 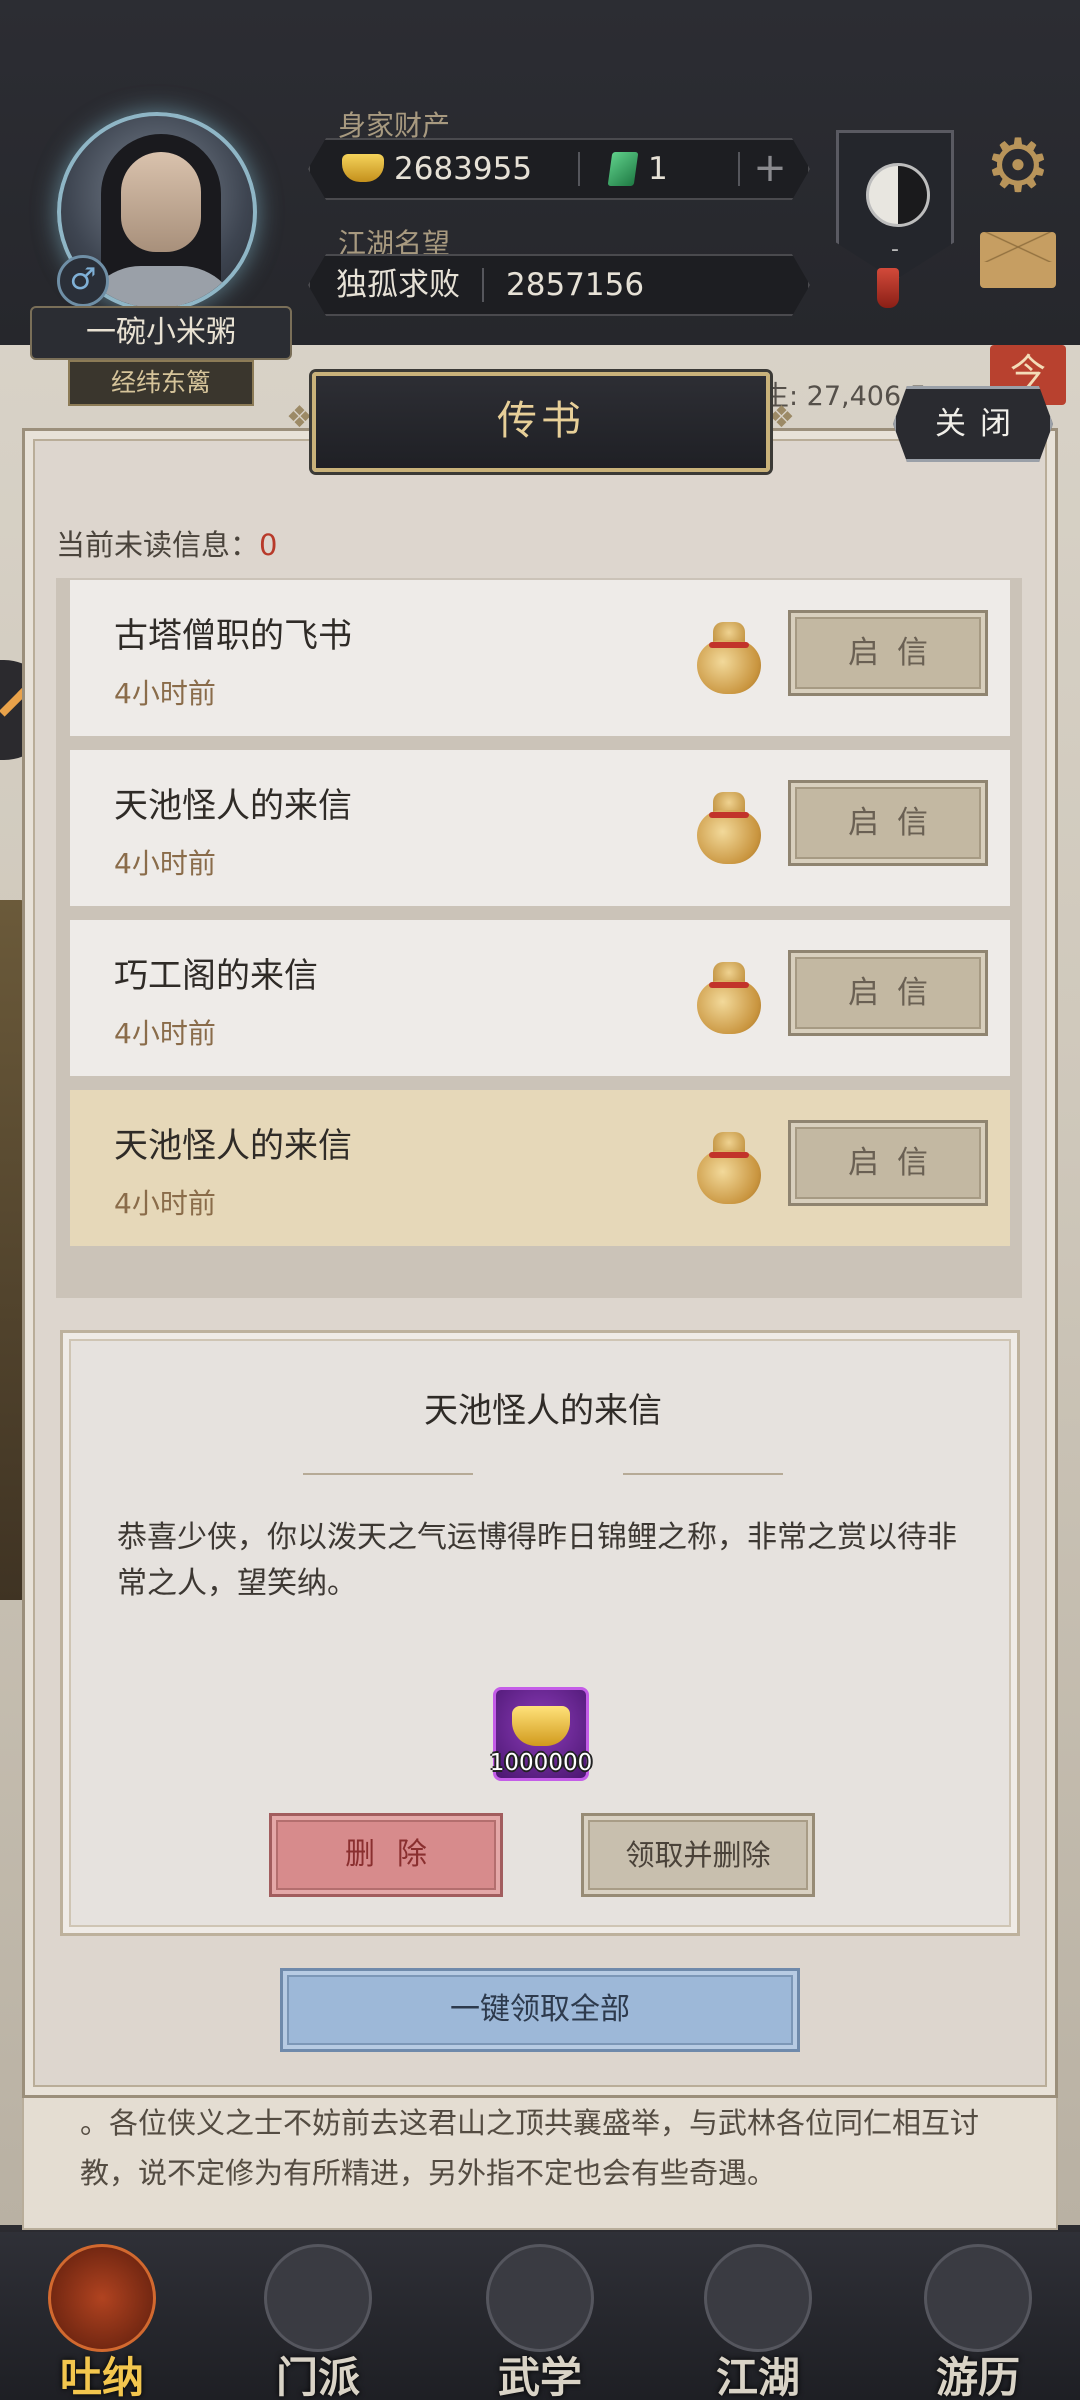 I want to click on nav-jianghu: 江湖, so click(x=758, y=2316).